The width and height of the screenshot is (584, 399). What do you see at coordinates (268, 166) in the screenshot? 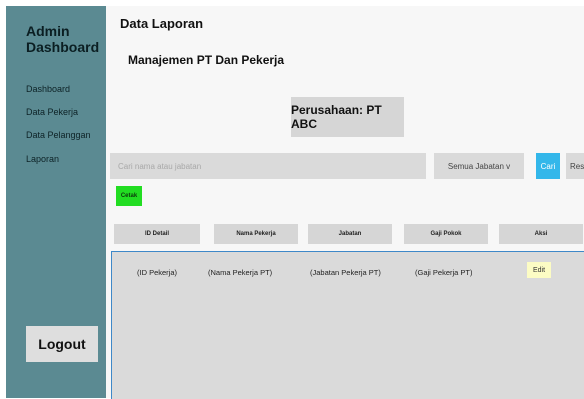
I see `search-input` at bounding box center [268, 166].